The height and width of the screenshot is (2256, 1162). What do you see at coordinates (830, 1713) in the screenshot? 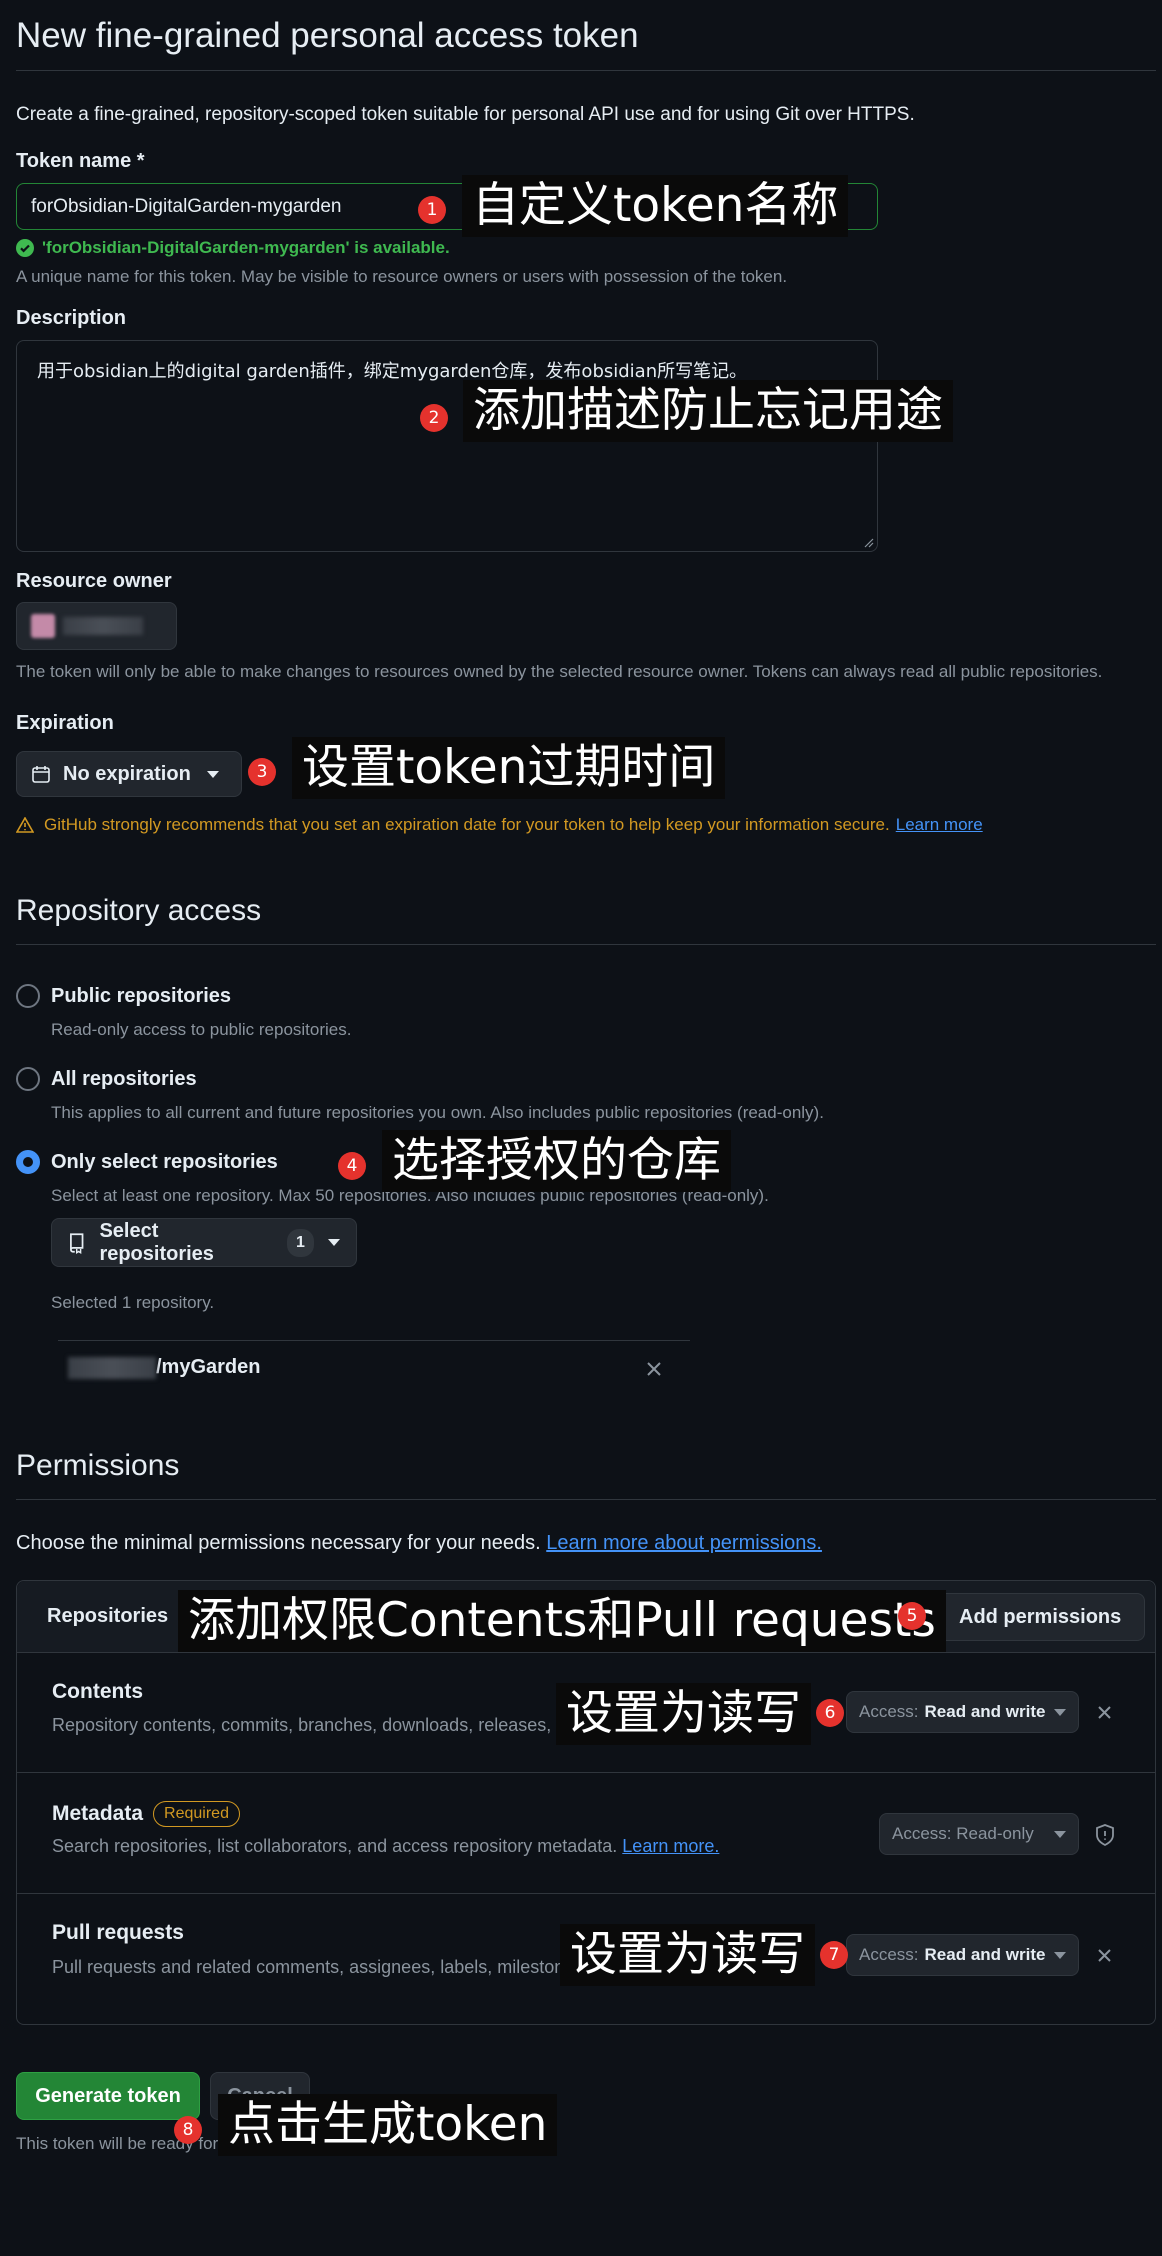
I see `annotation-badge-6: 6` at bounding box center [830, 1713].